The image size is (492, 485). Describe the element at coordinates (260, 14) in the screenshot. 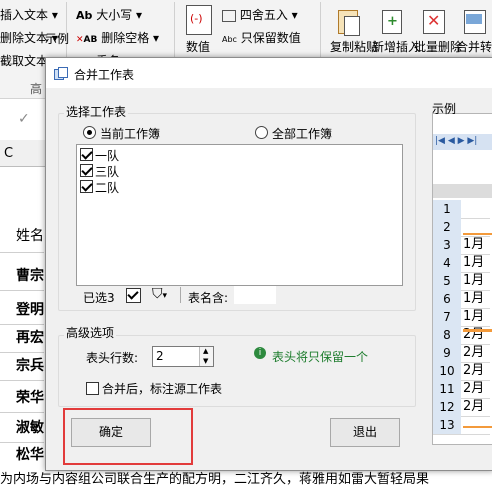

I see `round-button: 四舍五入 ▾` at that location.